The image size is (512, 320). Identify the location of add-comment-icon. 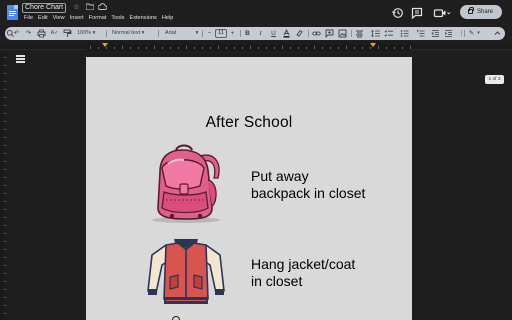
(329, 34).